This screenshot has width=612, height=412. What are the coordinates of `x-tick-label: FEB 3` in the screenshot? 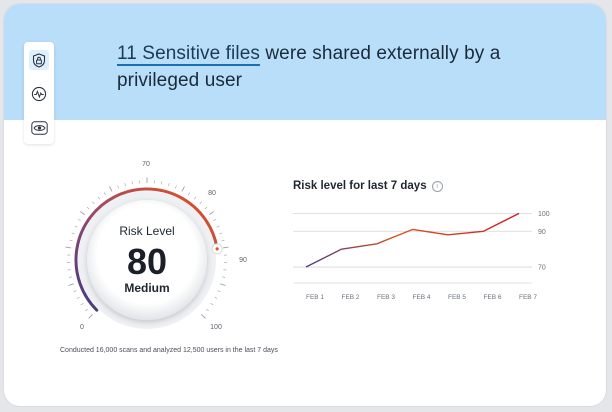 It's located at (386, 297).